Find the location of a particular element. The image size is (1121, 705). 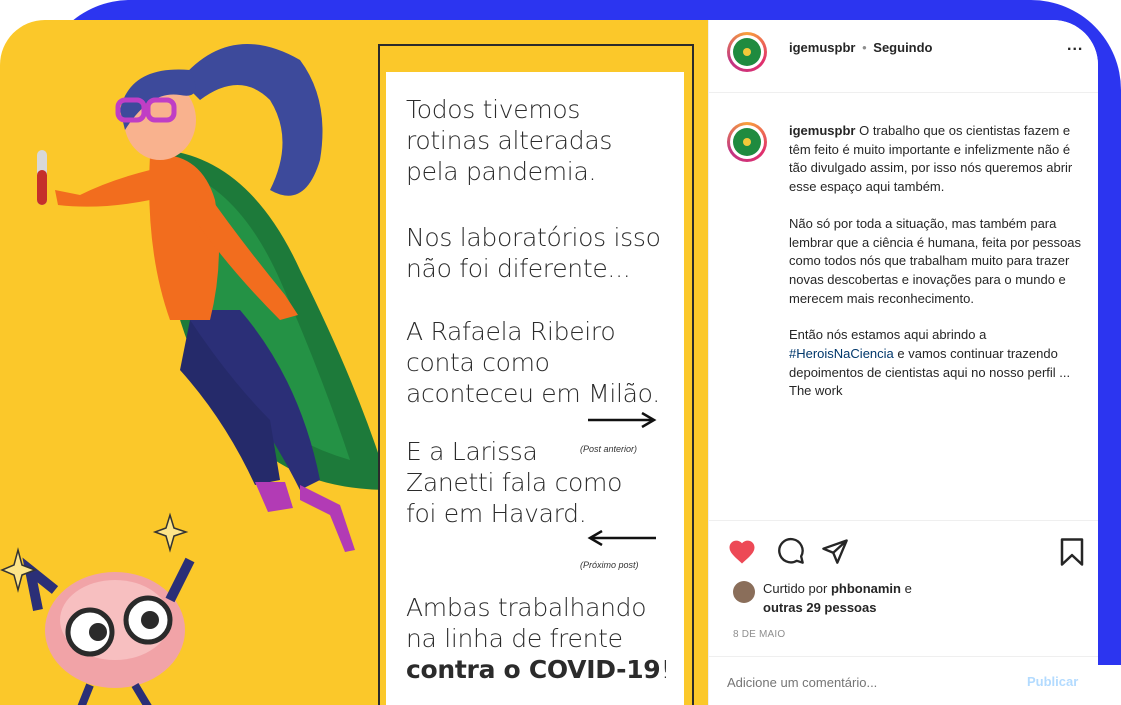

profile-avatar is located at coordinates (747, 52).